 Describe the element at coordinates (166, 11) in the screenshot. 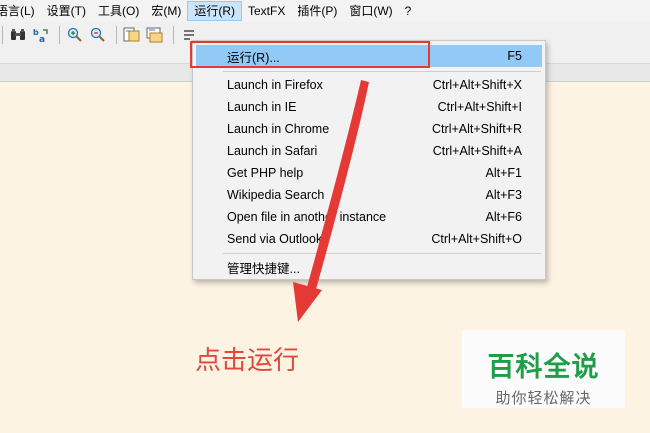

I see `menu-macro: 宏(M)` at that location.